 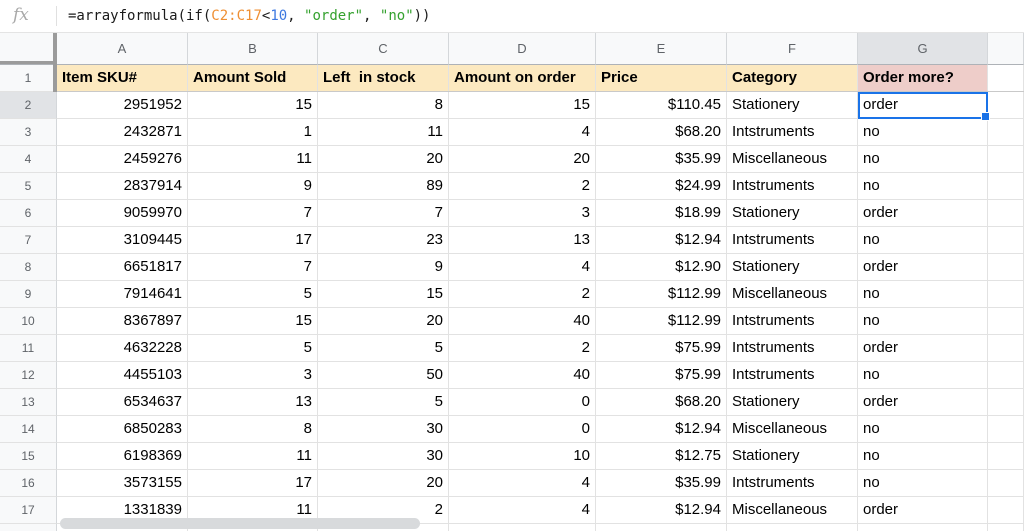 What do you see at coordinates (661, 105) in the screenshot?
I see `cell-E2: $110.45` at bounding box center [661, 105].